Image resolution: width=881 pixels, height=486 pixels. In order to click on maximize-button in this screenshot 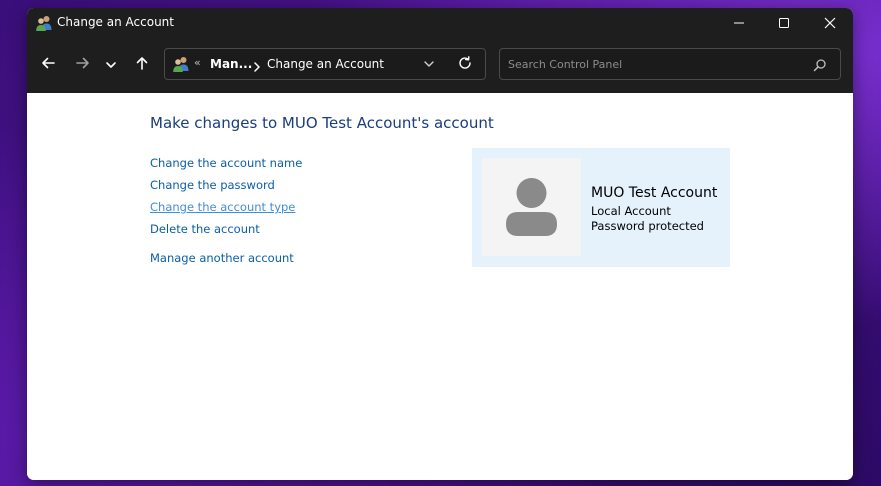, I will do `click(784, 23)`.